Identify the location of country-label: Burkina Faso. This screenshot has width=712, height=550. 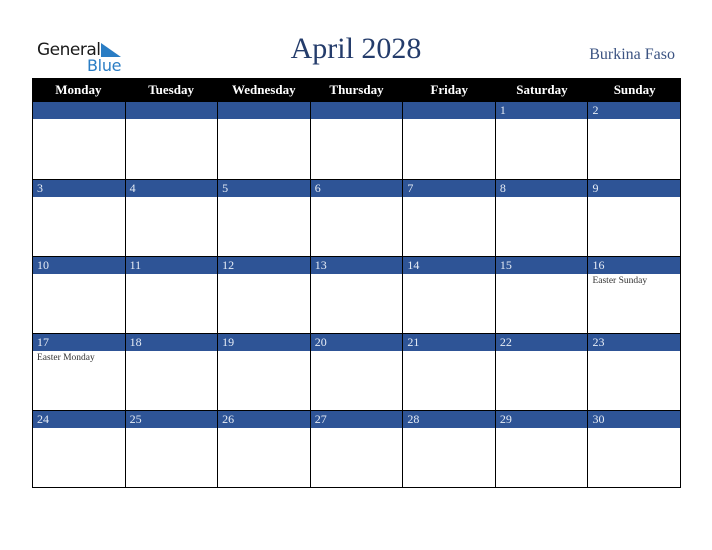
(632, 54).